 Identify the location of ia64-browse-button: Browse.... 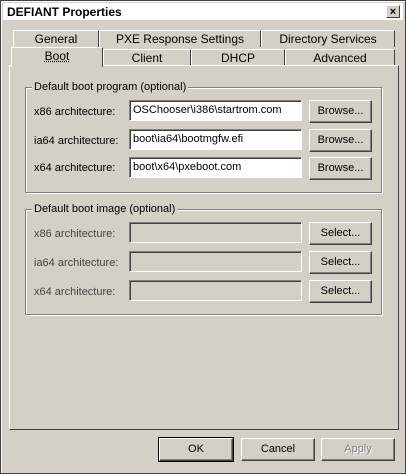
(340, 140).